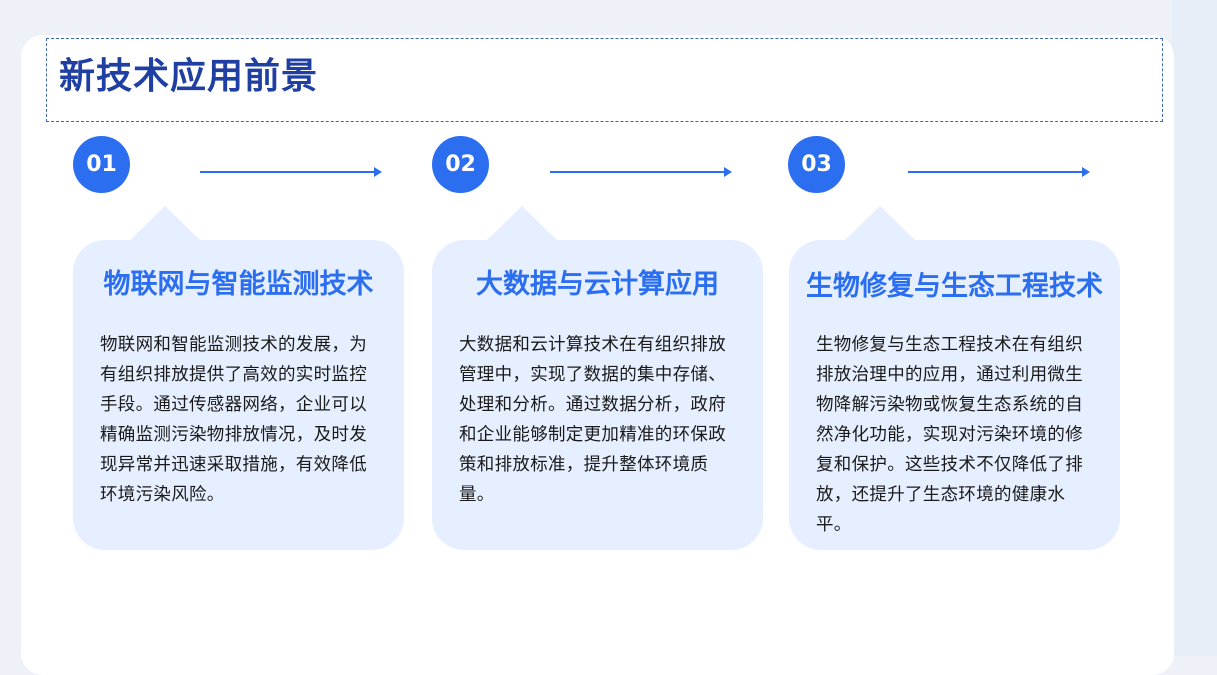 The height and width of the screenshot is (675, 1217). What do you see at coordinates (238, 284) in the screenshot?
I see `step-1-heading: 物联网与智能监测技术` at bounding box center [238, 284].